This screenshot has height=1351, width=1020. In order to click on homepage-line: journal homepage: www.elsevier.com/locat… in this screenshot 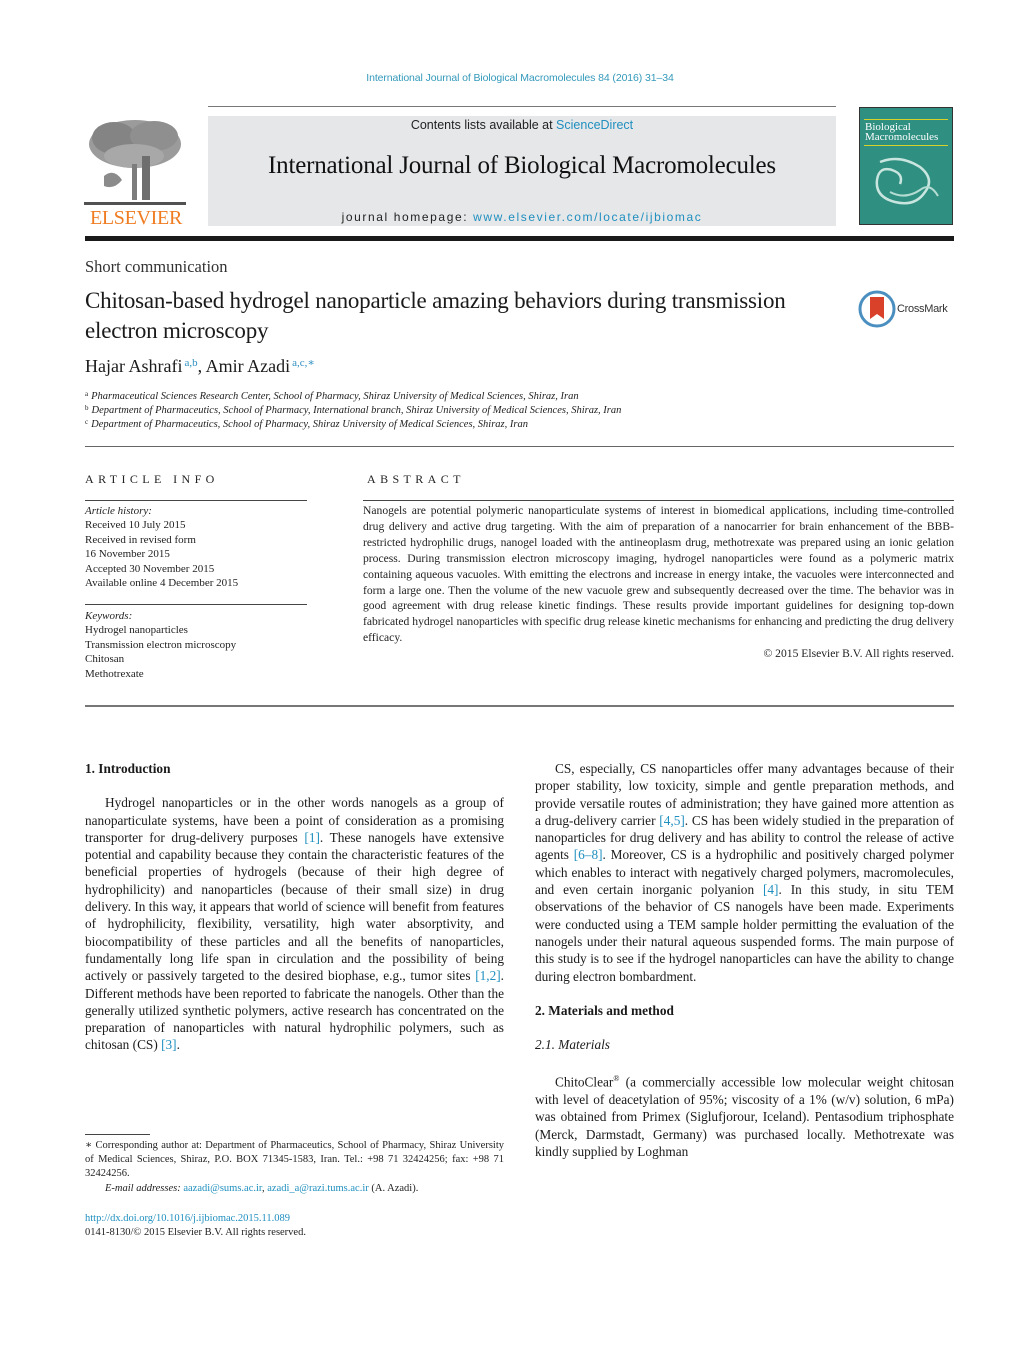, I will do `click(522, 217)`.